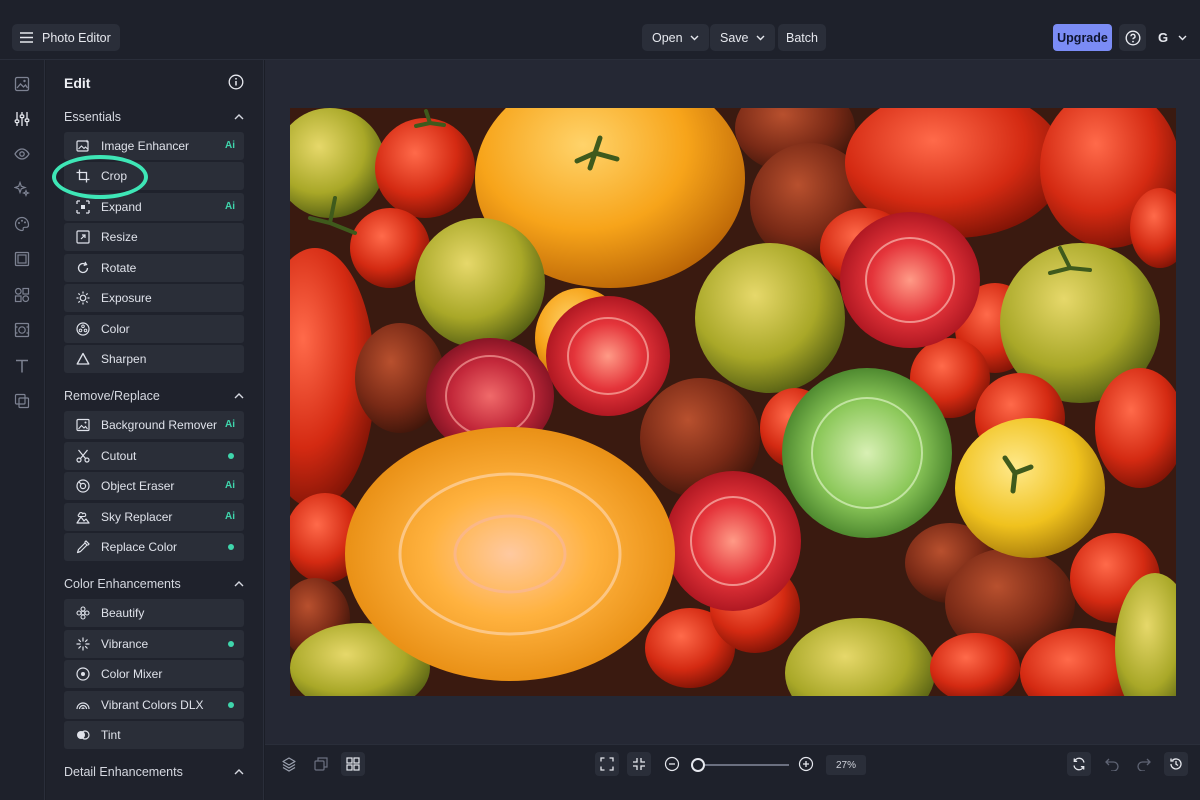  I want to click on expand-icon, so click(83, 207).